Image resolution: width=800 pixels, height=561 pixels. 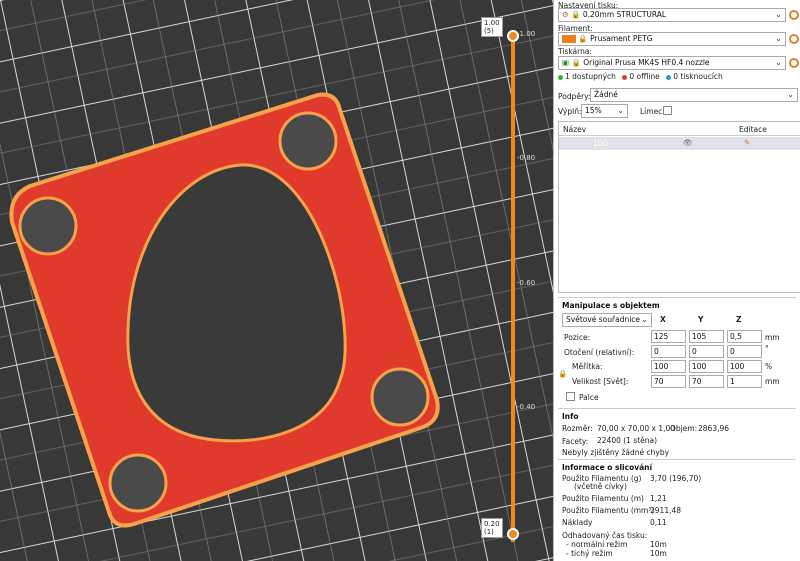 What do you see at coordinates (569, 39) in the screenshot?
I see `filament-color-swatch` at bounding box center [569, 39].